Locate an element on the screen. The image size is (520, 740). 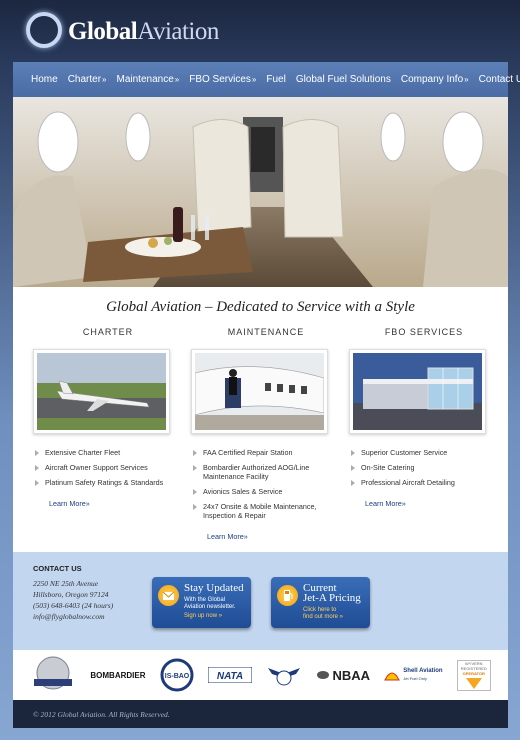
shell-subtext: Jet Fuel Only is located at coordinates (415, 678).